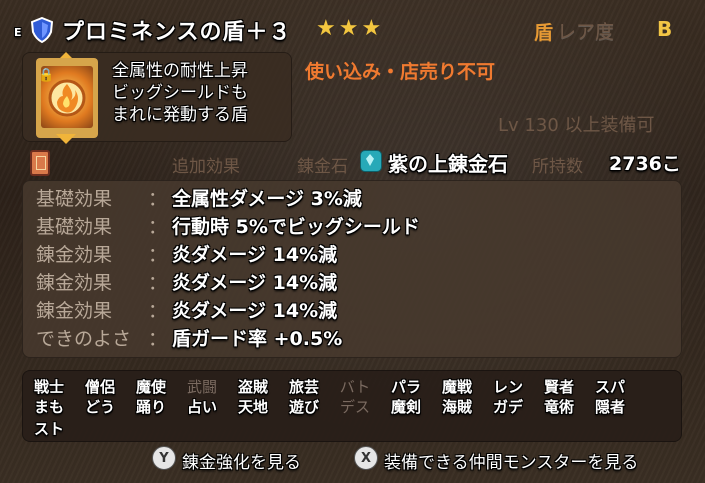  Describe the element at coordinates (558, 407) in the screenshot. I see `job-label: 竜術` at that location.